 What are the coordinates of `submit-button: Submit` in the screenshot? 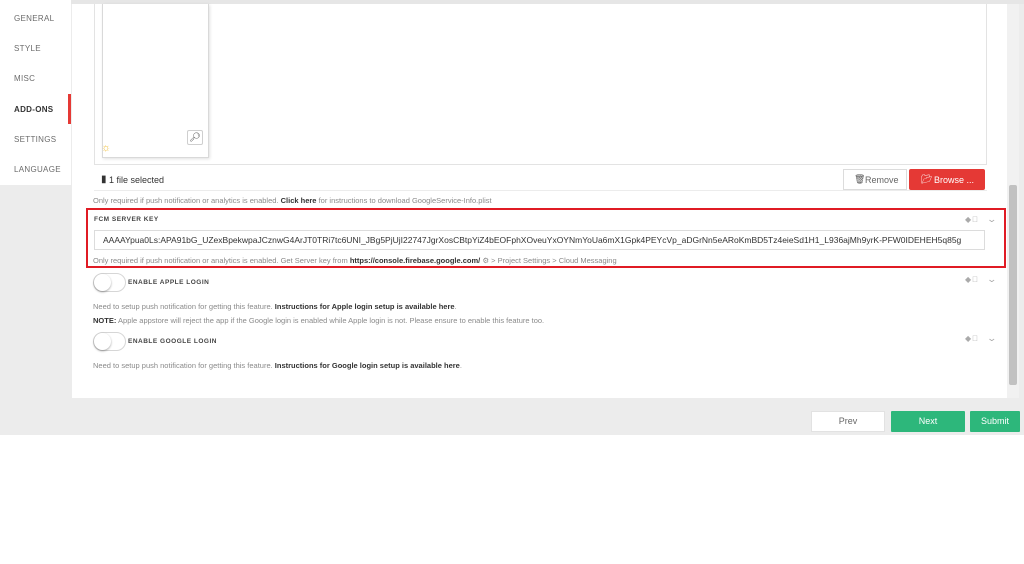 It's located at (995, 421).